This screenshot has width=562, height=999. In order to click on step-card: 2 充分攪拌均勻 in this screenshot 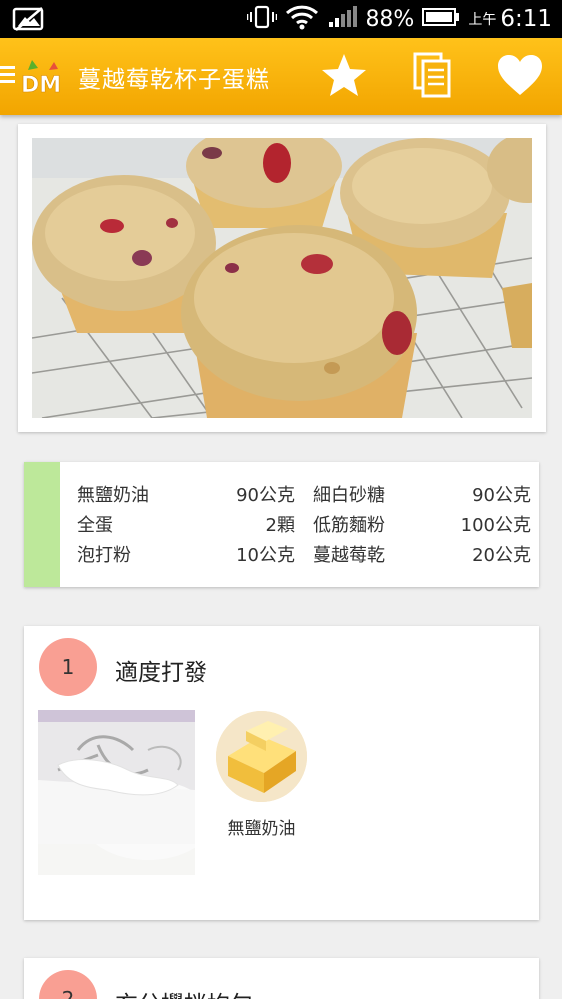, I will do `click(281, 978)`.